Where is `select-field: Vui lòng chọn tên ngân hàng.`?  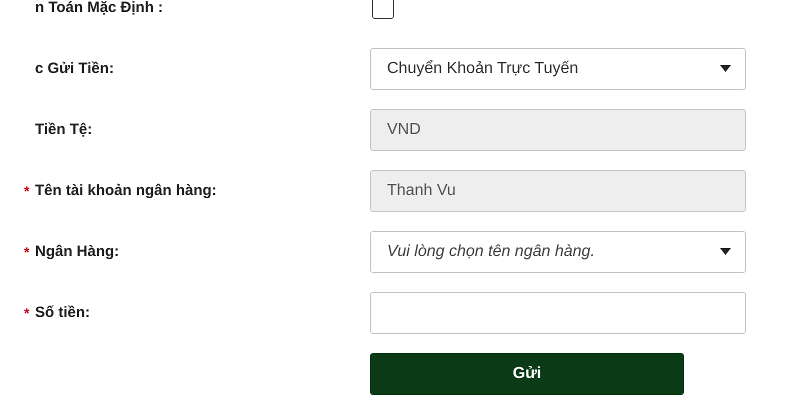 select-field: Vui lòng chọn tên ngân hàng. is located at coordinates (558, 251).